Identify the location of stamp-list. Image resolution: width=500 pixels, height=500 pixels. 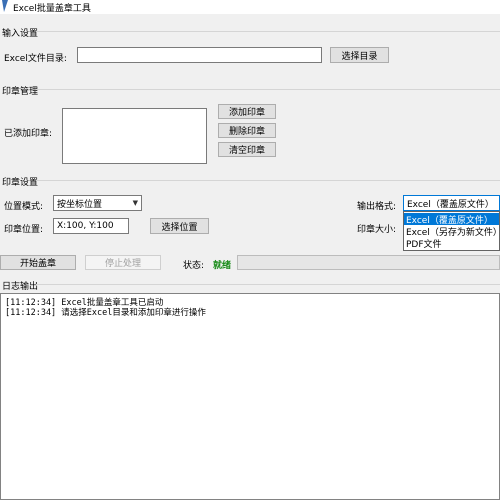
(134, 136).